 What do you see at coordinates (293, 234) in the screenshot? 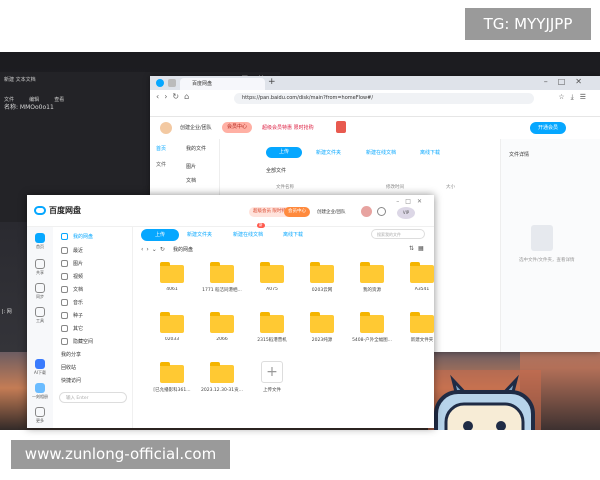
I see `offline-download-button: 离线下载` at bounding box center [293, 234].